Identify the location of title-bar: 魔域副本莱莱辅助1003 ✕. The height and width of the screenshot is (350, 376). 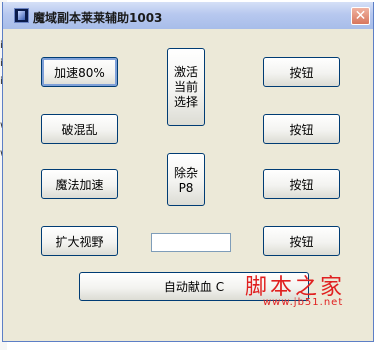
(188, 15).